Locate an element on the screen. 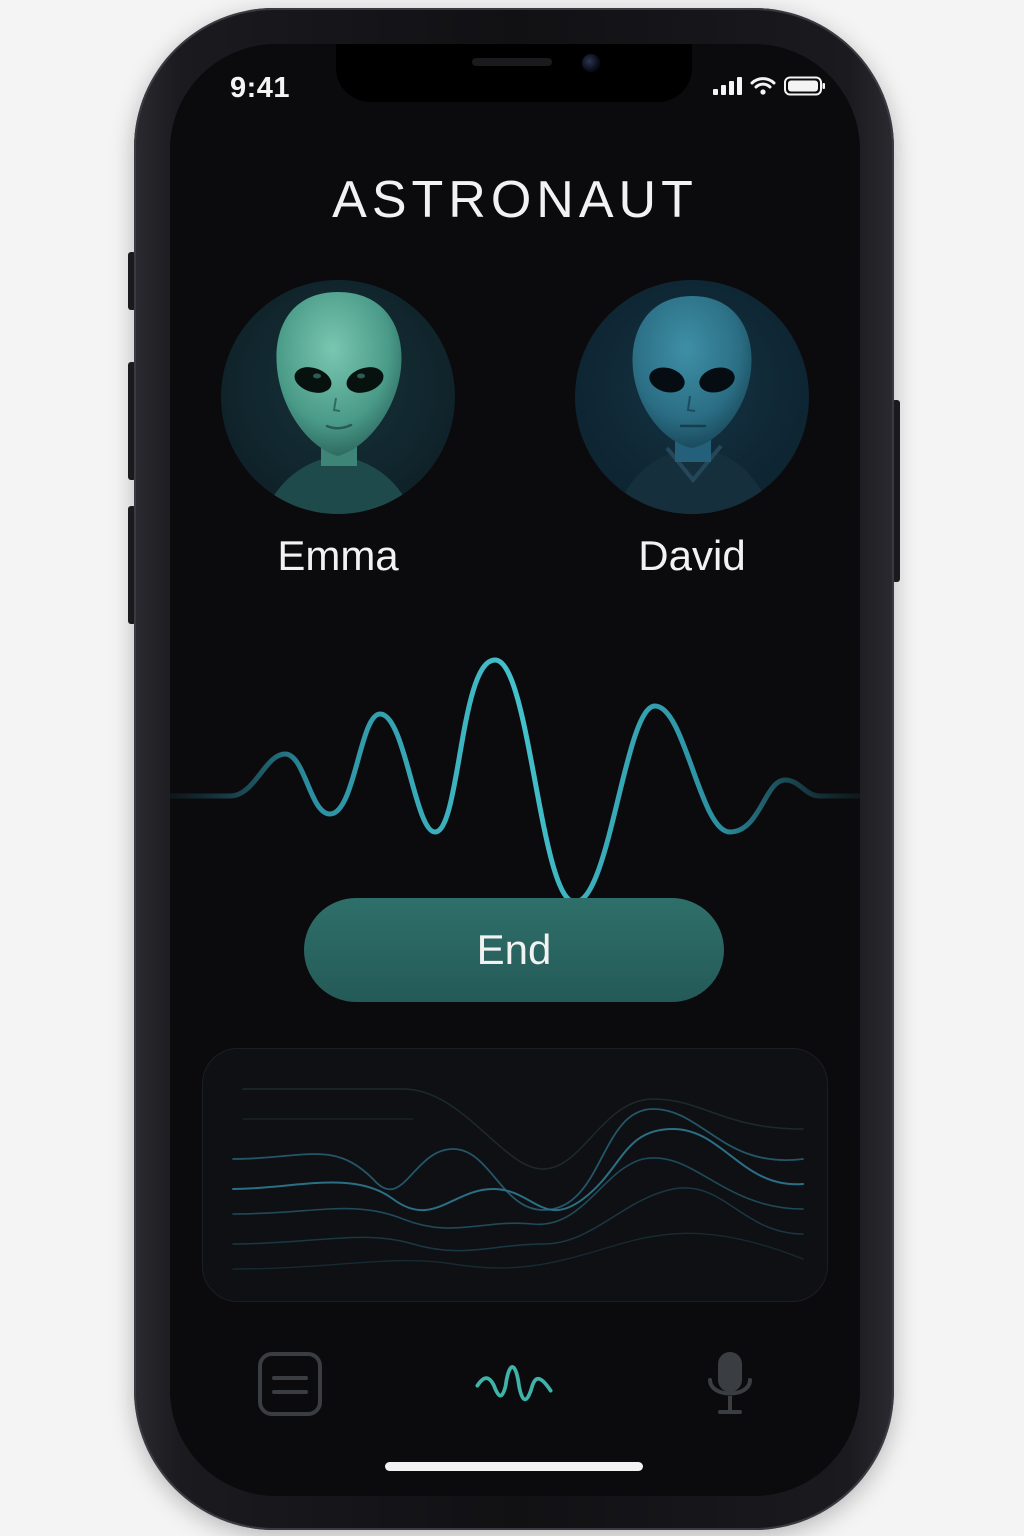 This screenshot has width=1024, height=1536. audio-visualizer-card is located at coordinates (515, 1175).